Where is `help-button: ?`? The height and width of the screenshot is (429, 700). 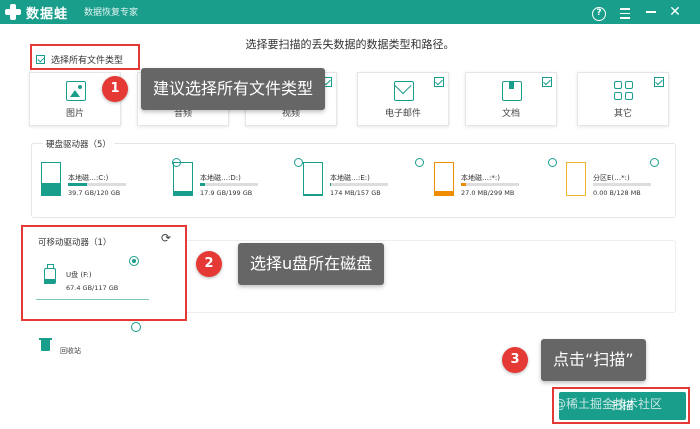 help-button: ? is located at coordinates (599, 12).